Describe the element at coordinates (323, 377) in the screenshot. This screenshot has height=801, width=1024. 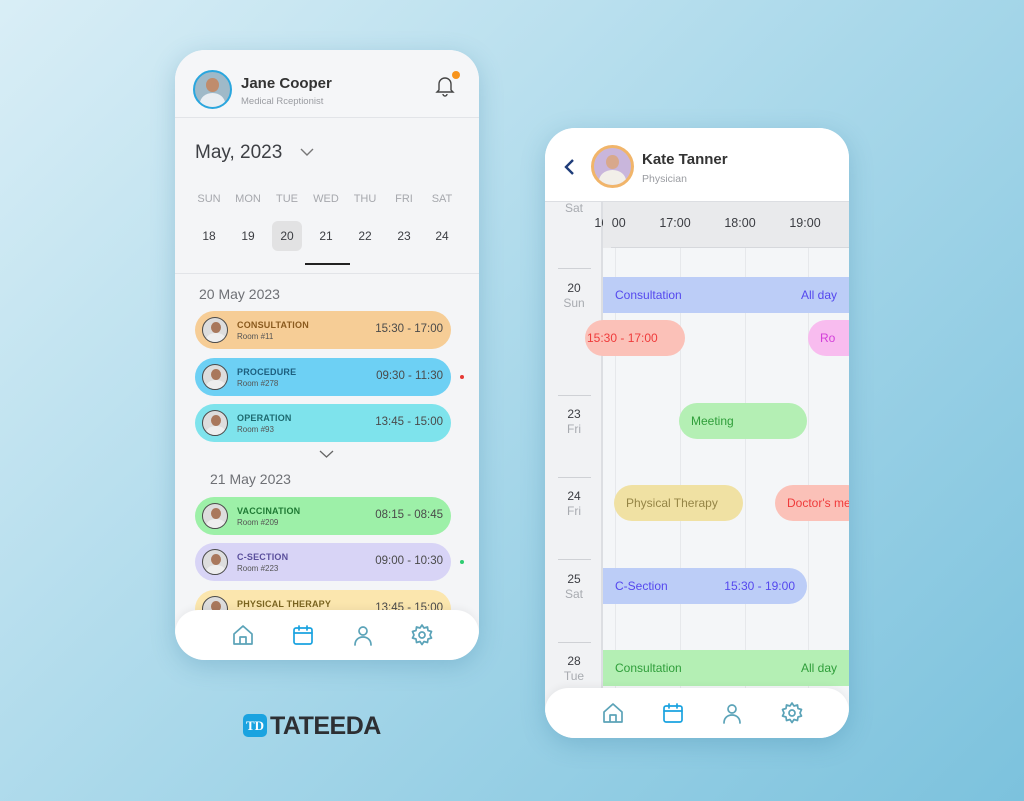
I see `appointment-card: PROCEDURE Room #278 09:30 - 11:30` at that location.